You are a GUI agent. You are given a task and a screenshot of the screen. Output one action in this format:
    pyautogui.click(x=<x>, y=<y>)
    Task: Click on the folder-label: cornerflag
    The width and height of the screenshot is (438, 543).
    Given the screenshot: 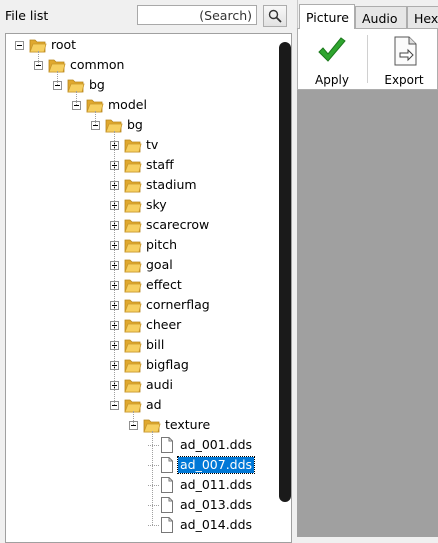 What is the action you would take?
    pyautogui.click(x=178, y=304)
    